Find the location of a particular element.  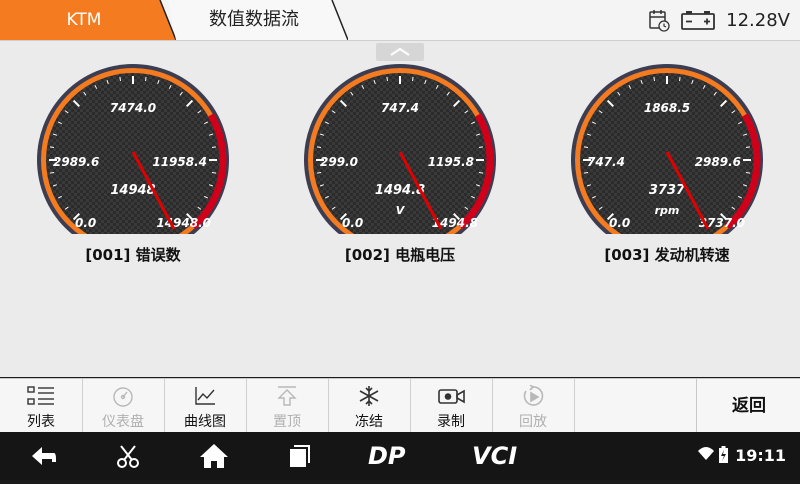

freeze-label: 冻结 is located at coordinates (369, 422).